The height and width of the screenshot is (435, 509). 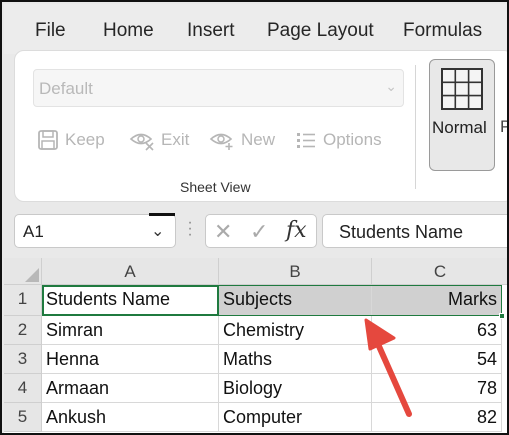 I want to click on annotation-arrow-icon, so click(x=388, y=367).